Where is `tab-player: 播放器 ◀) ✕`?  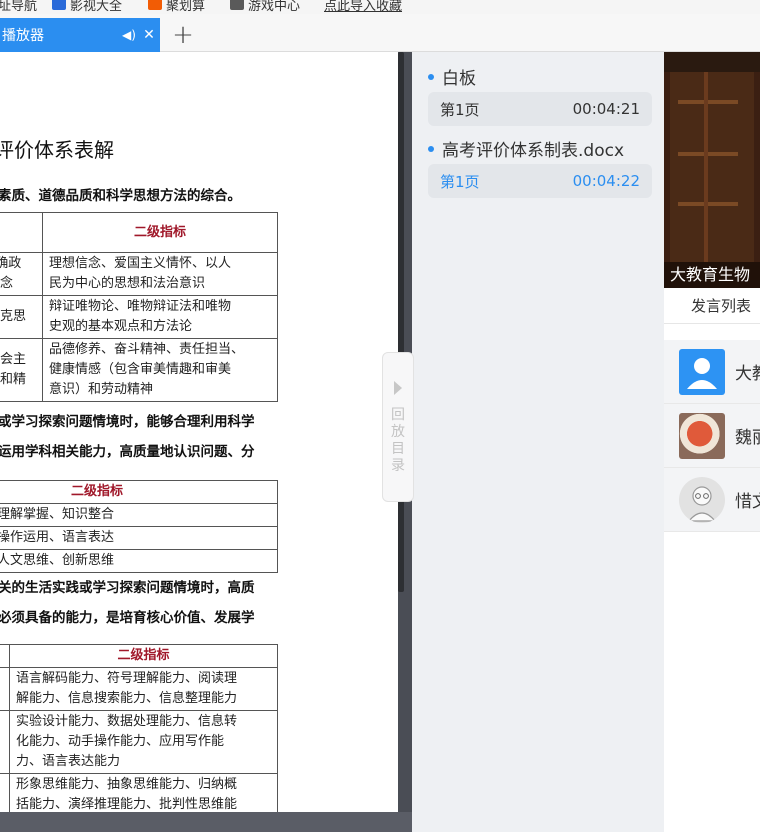
tab-player: 播放器 ◀) ✕ is located at coordinates (80, 35).